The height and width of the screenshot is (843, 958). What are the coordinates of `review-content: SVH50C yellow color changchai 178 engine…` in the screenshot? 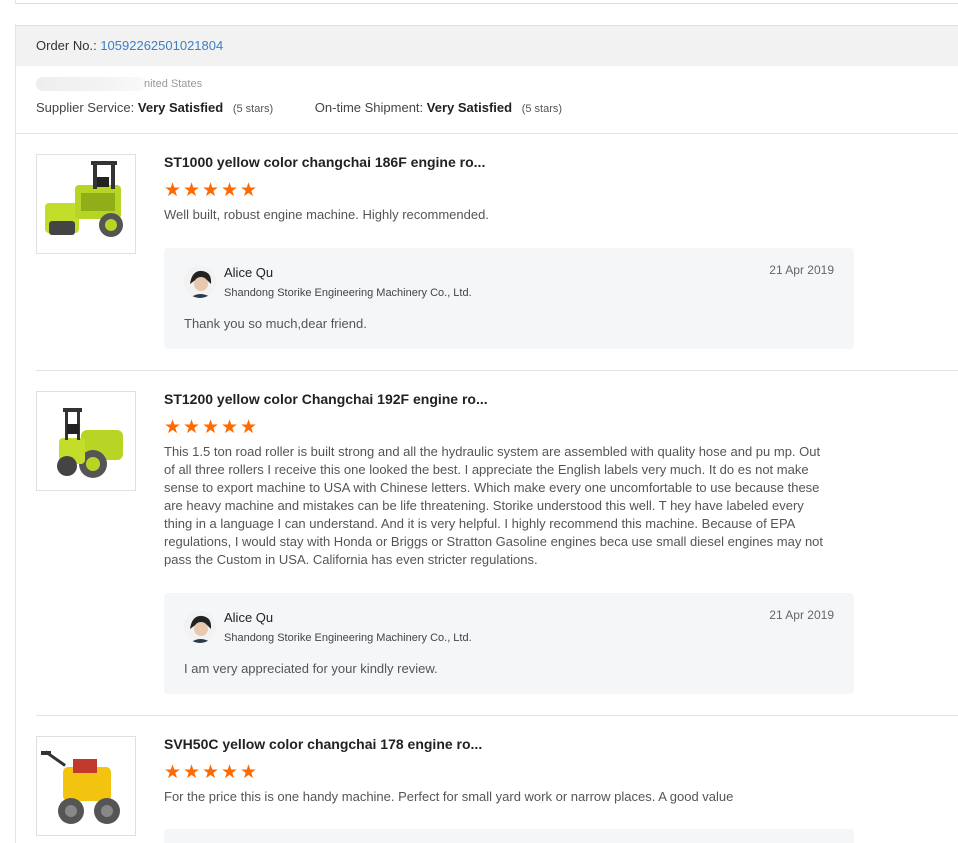 It's located at (509, 771).